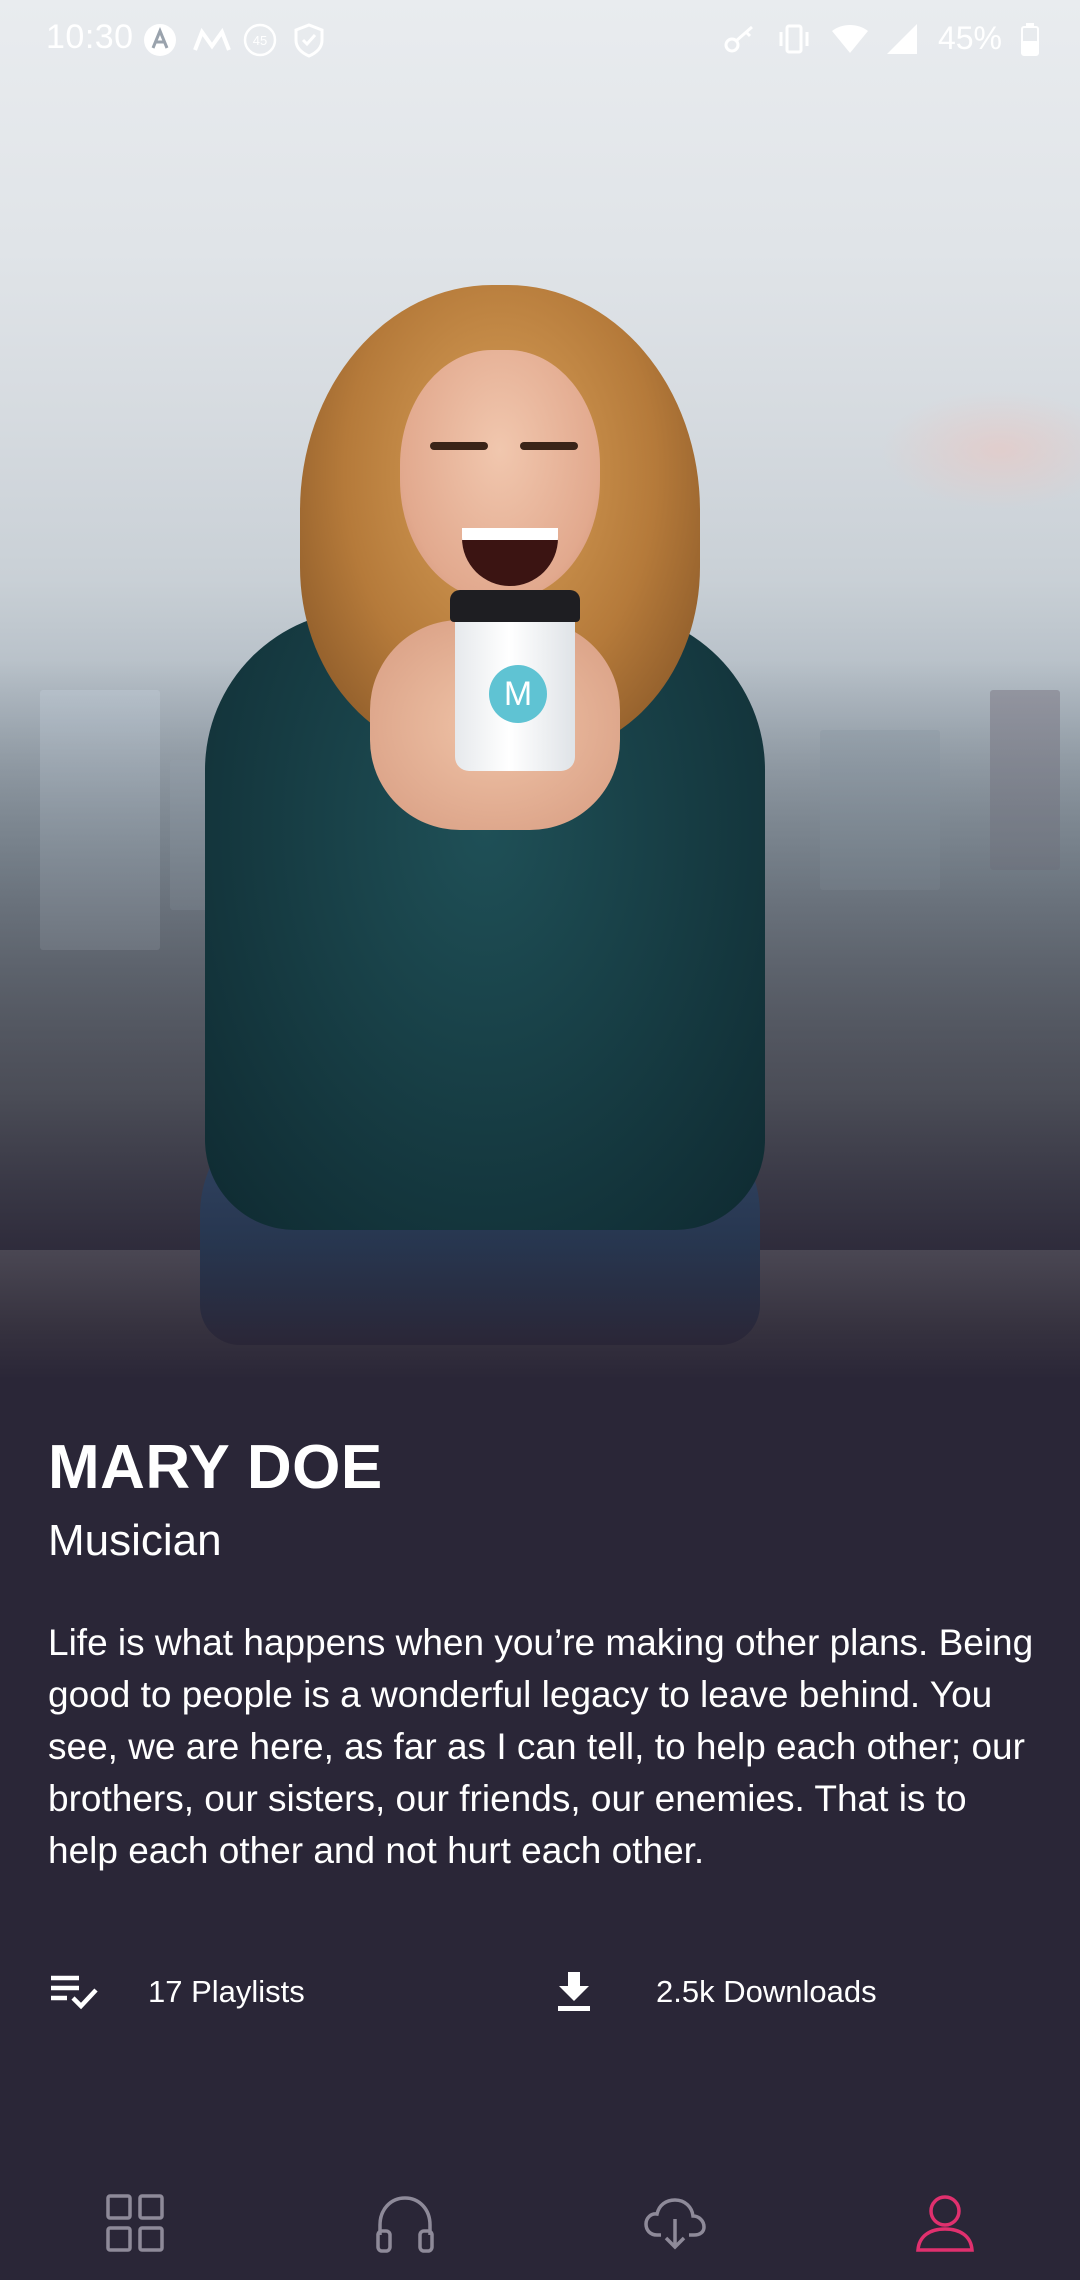 This screenshot has height=2280, width=1080. What do you see at coordinates (235, 40) in the screenshot?
I see `status-left-icons: 45` at bounding box center [235, 40].